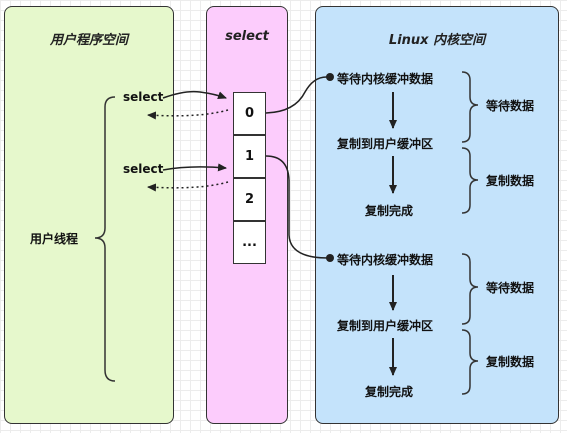 Image resolution: width=567 pixels, height=433 pixels. I want to click on slot0-kernel-link, so click(297, 95).